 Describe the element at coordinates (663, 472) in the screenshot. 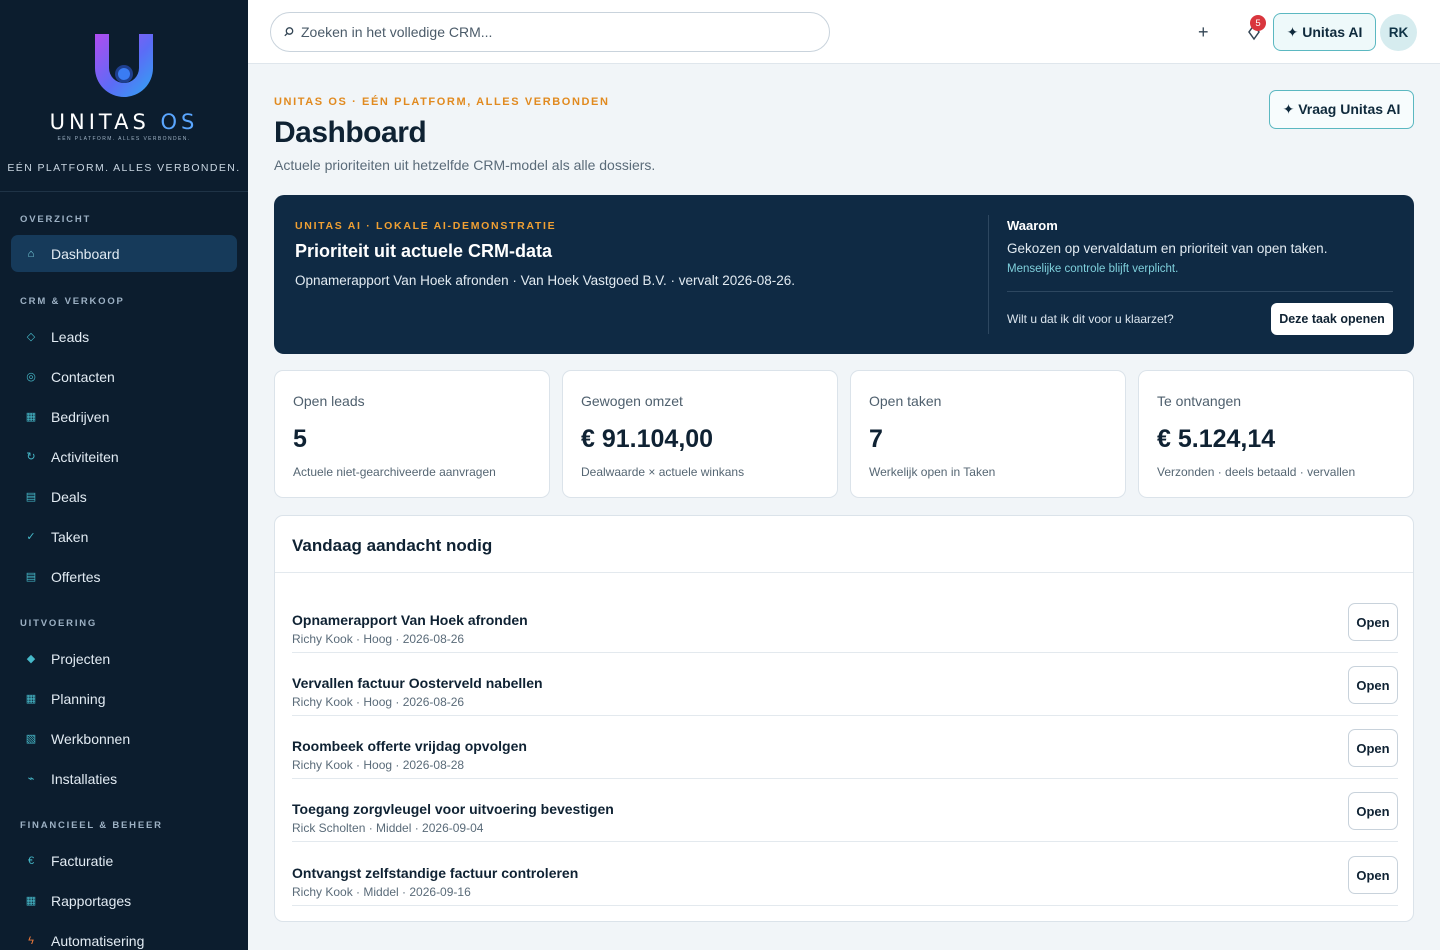

I see `stat-note: Dealwaarde × actuele winkans` at that location.